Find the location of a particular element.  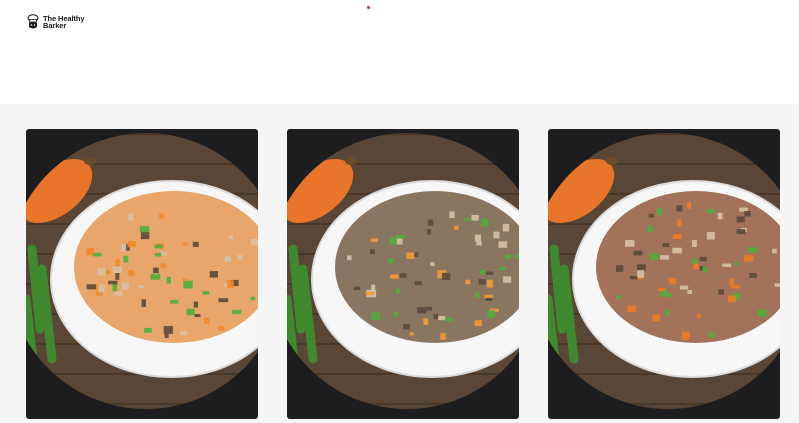

indicator-dot is located at coordinates (368, 7).